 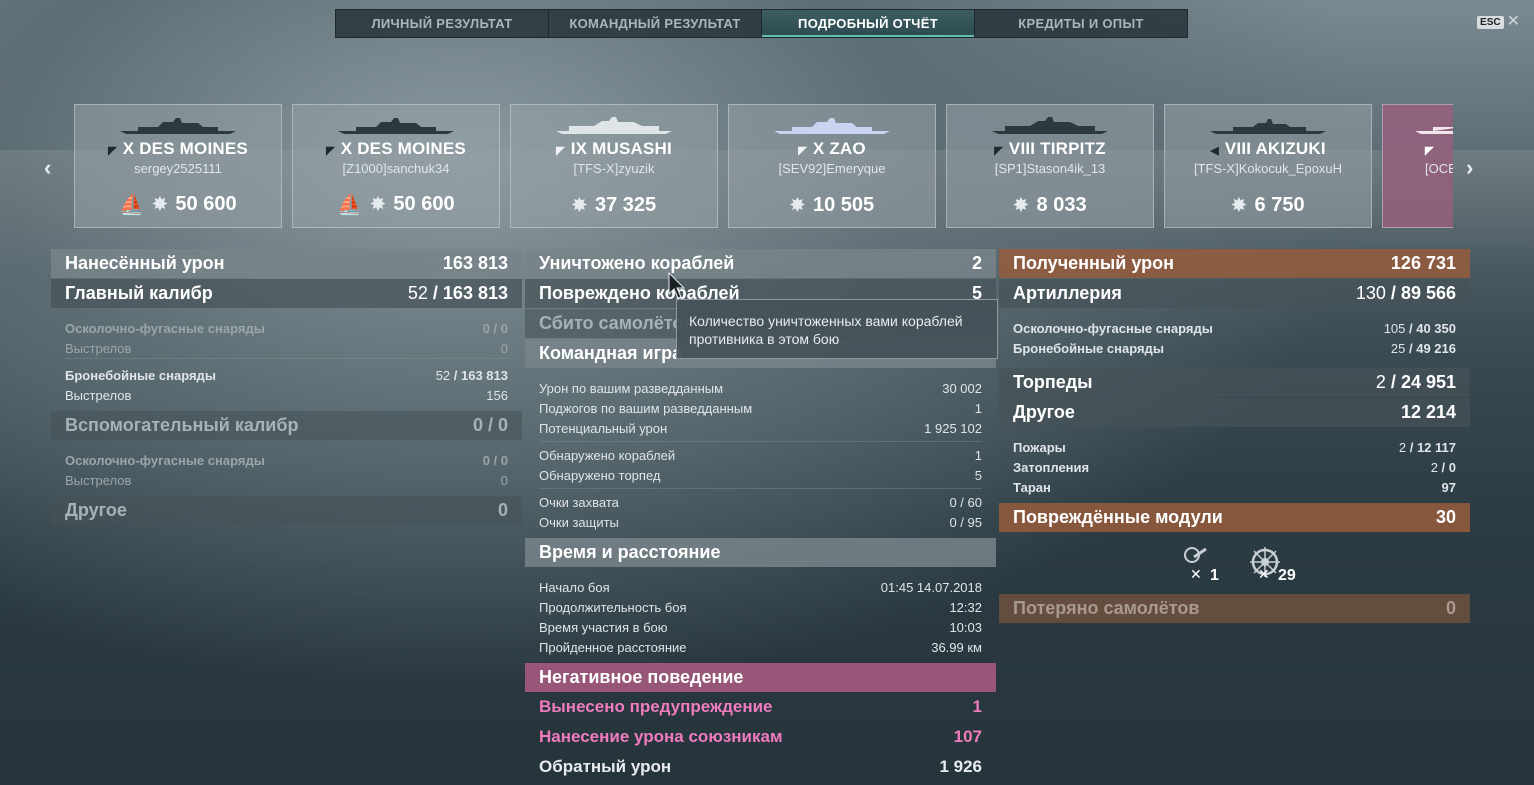 I want to click on player-name: [Z1000]sanchuk34, so click(x=396, y=168).